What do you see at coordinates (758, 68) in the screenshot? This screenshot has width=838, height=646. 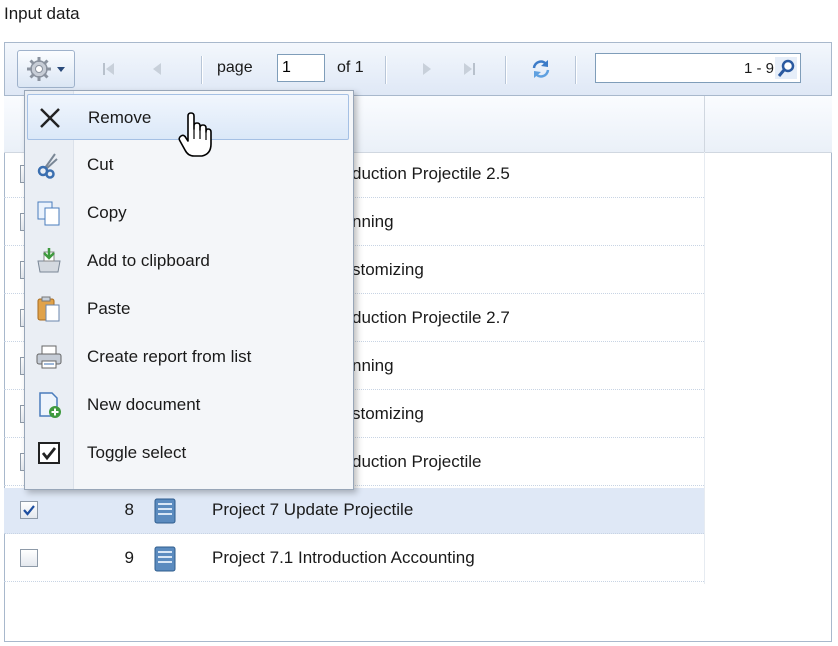 I see `record-count: 1 - 9` at bounding box center [758, 68].